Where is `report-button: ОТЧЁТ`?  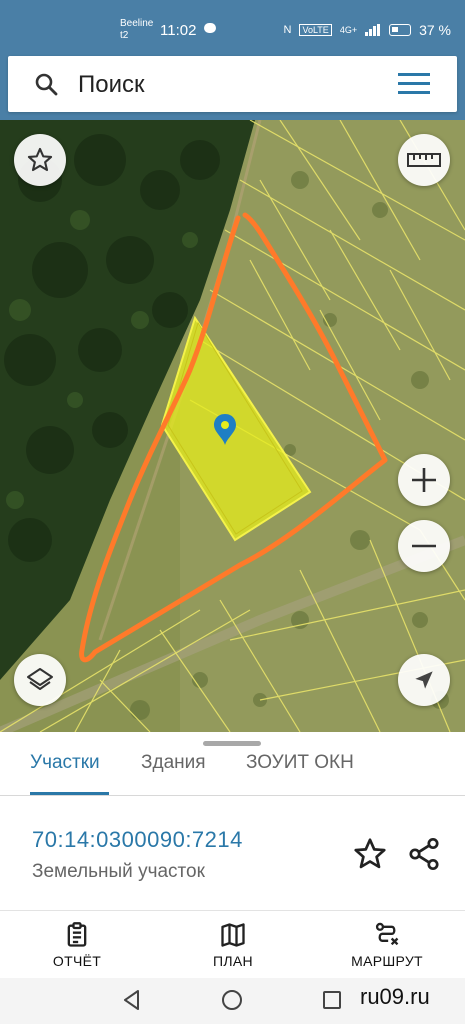 report-button: ОТЧЁТ is located at coordinates (77, 945).